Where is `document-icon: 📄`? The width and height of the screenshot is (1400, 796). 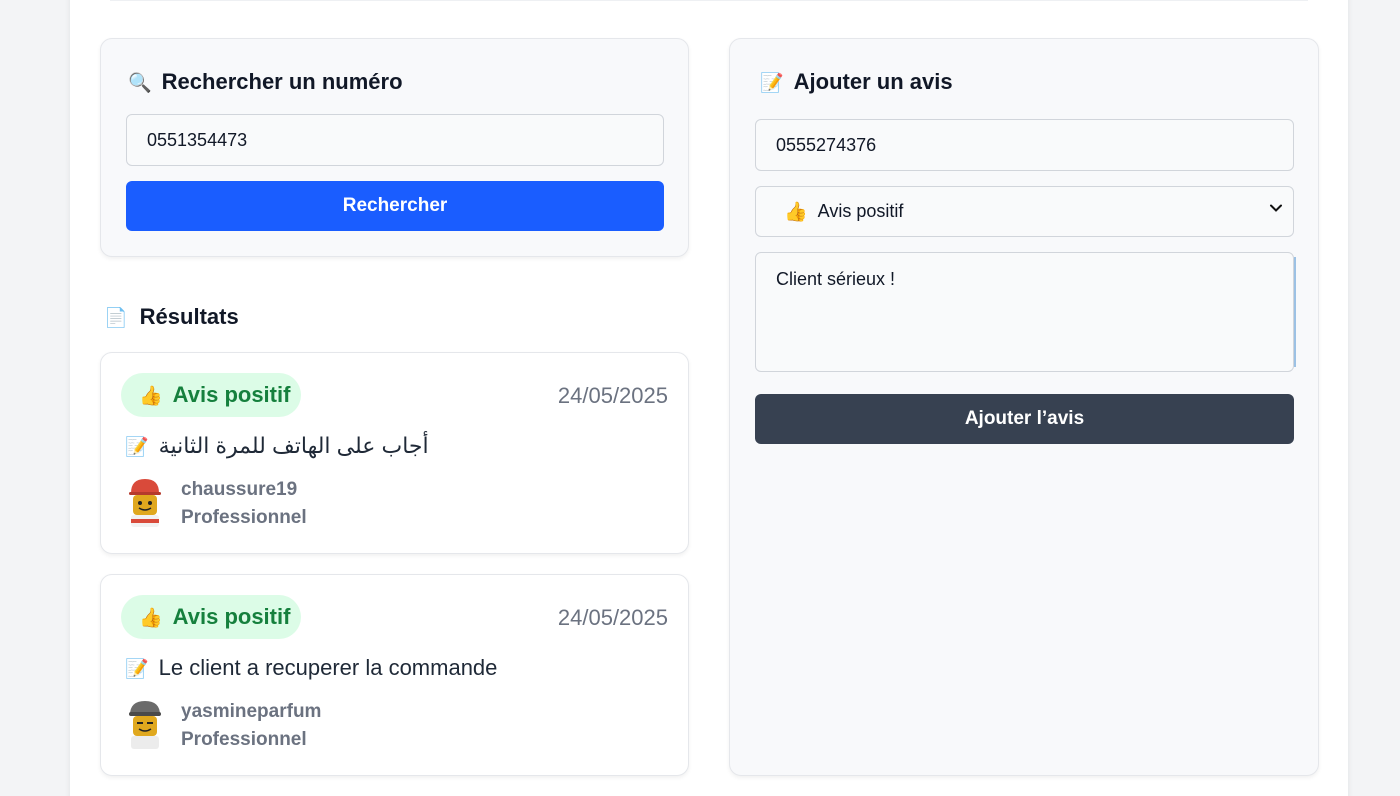 document-icon: 📄 is located at coordinates (116, 317).